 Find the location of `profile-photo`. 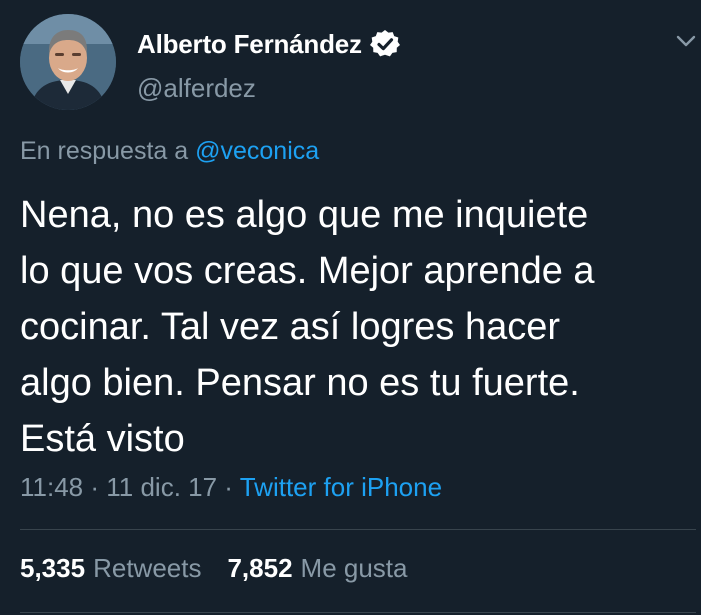

profile-photo is located at coordinates (68, 62).